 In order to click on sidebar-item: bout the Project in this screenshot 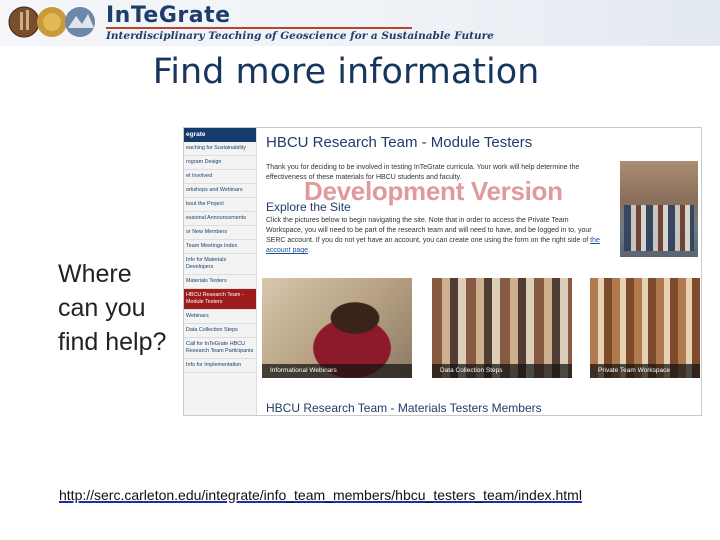, I will do `click(220, 205)`.